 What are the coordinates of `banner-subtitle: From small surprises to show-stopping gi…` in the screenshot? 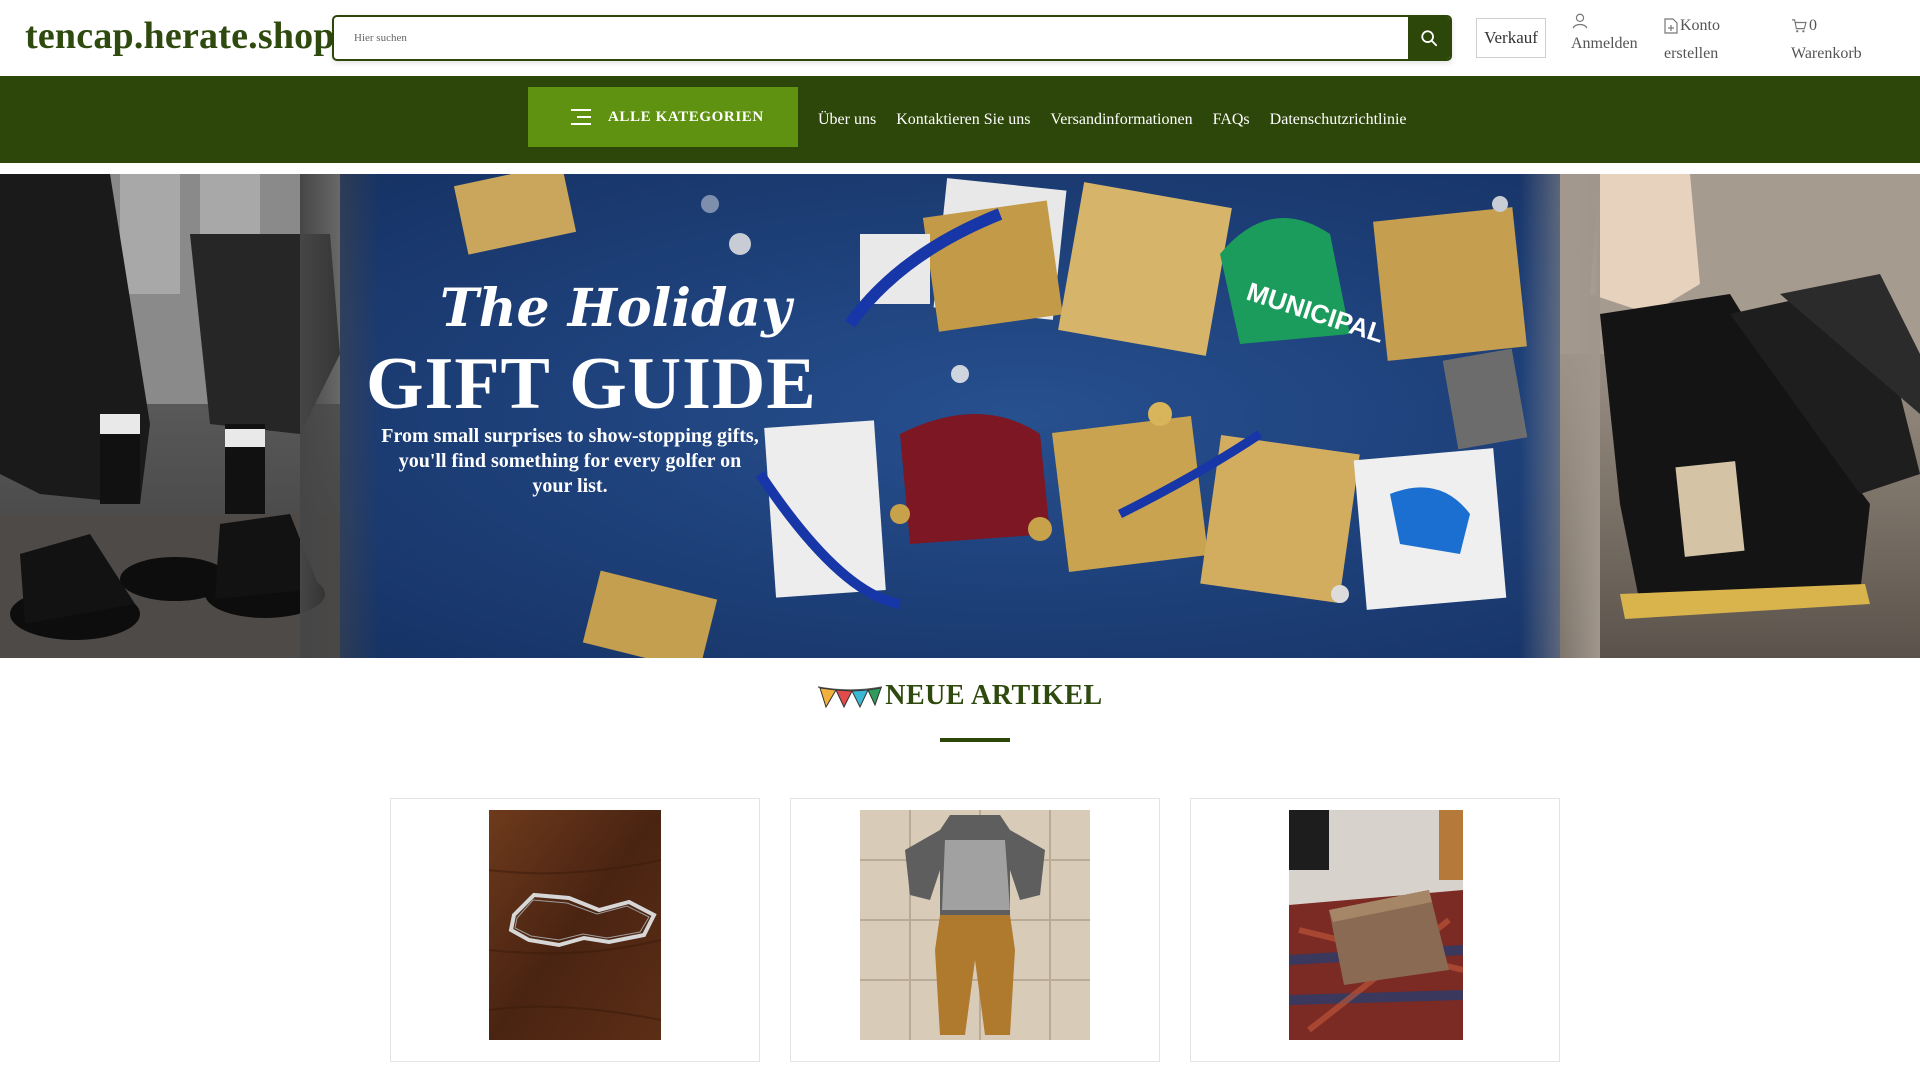 It's located at (570, 461).